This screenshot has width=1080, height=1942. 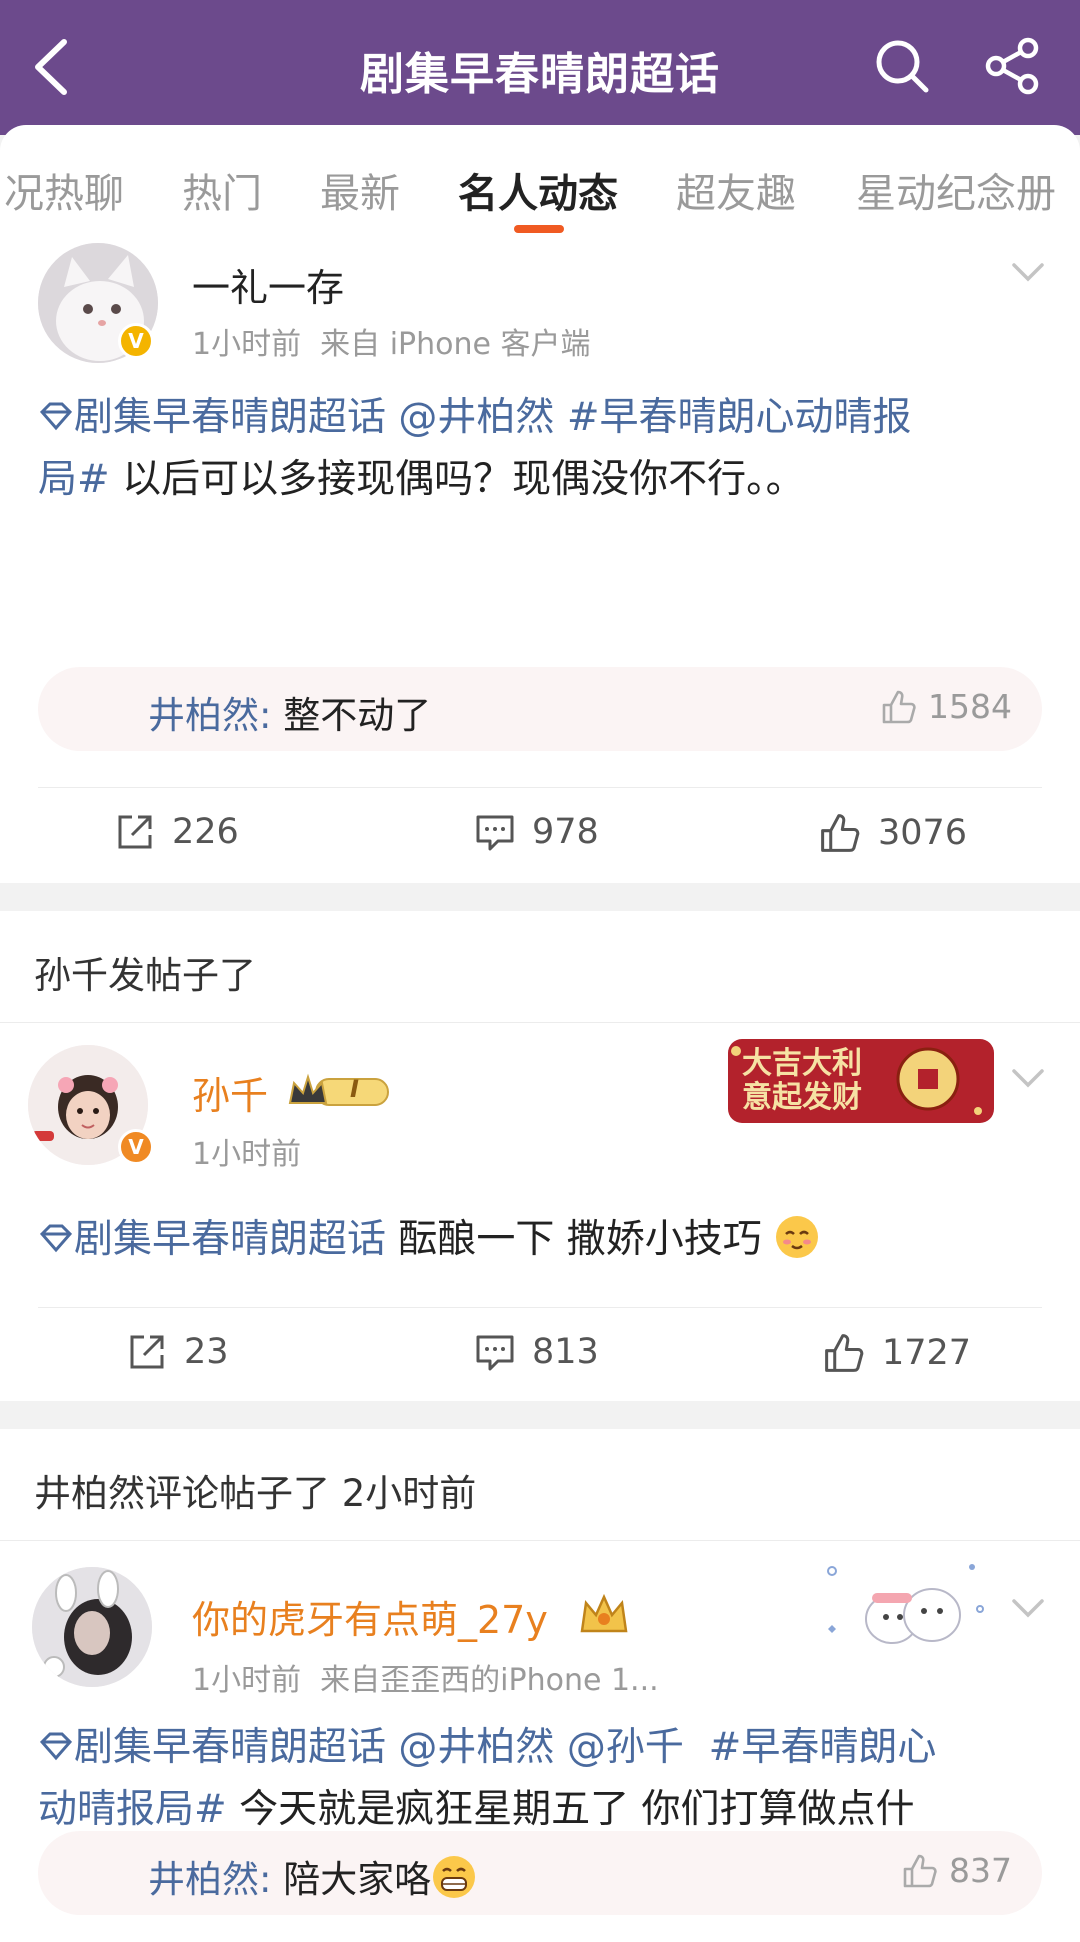 What do you see at coordinates (145, 975) in the screenshot?
I see `activity-label: 孙千发帖子了` at bounding box center [145, 975].